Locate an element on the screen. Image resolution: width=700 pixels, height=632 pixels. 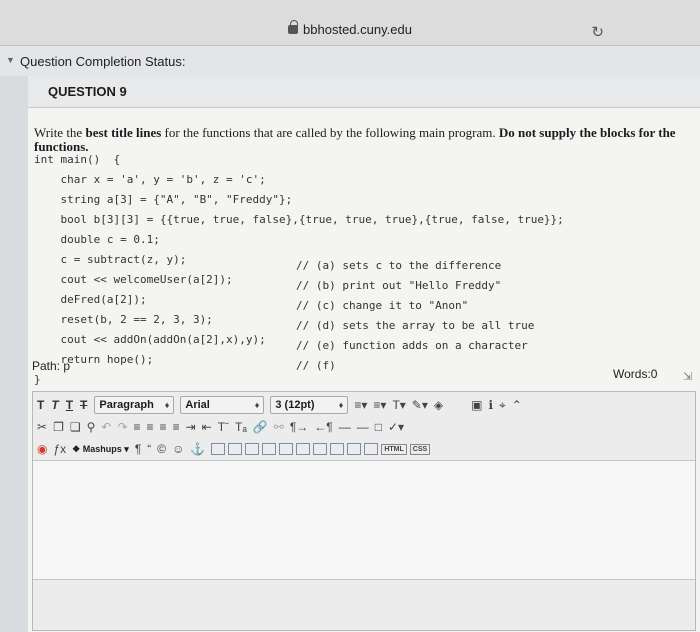
completion-status-label: Question Completion Status: is located at coordinates (103, 61).